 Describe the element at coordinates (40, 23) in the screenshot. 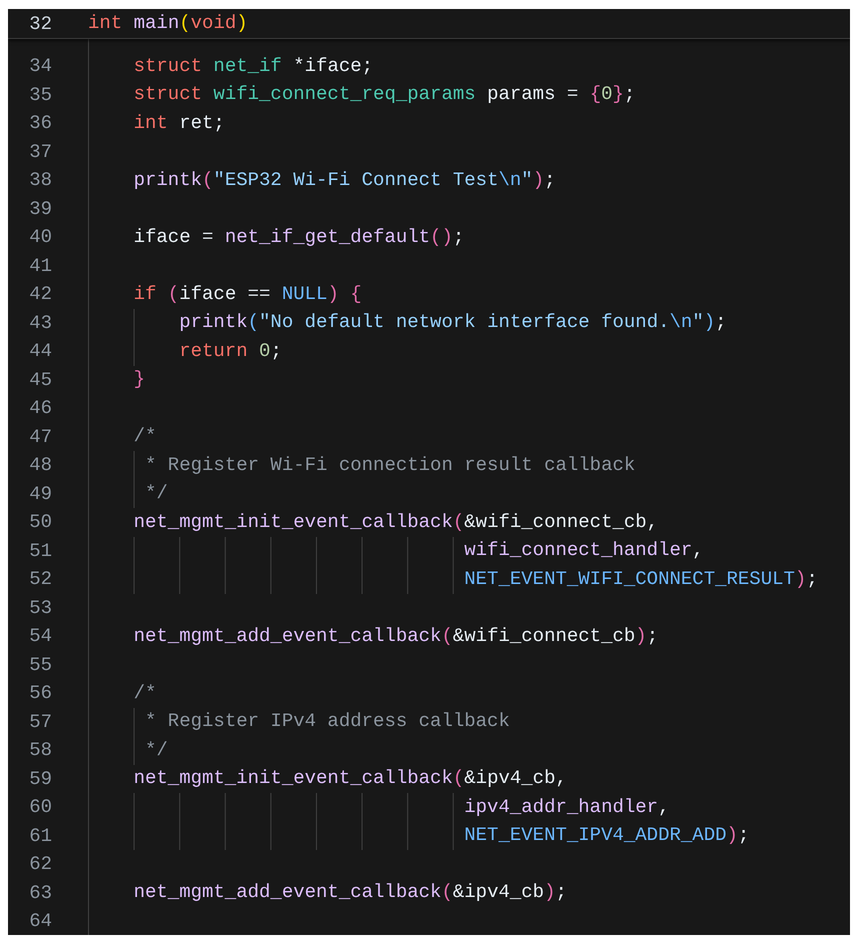

I see `line-number: 32` at that location.